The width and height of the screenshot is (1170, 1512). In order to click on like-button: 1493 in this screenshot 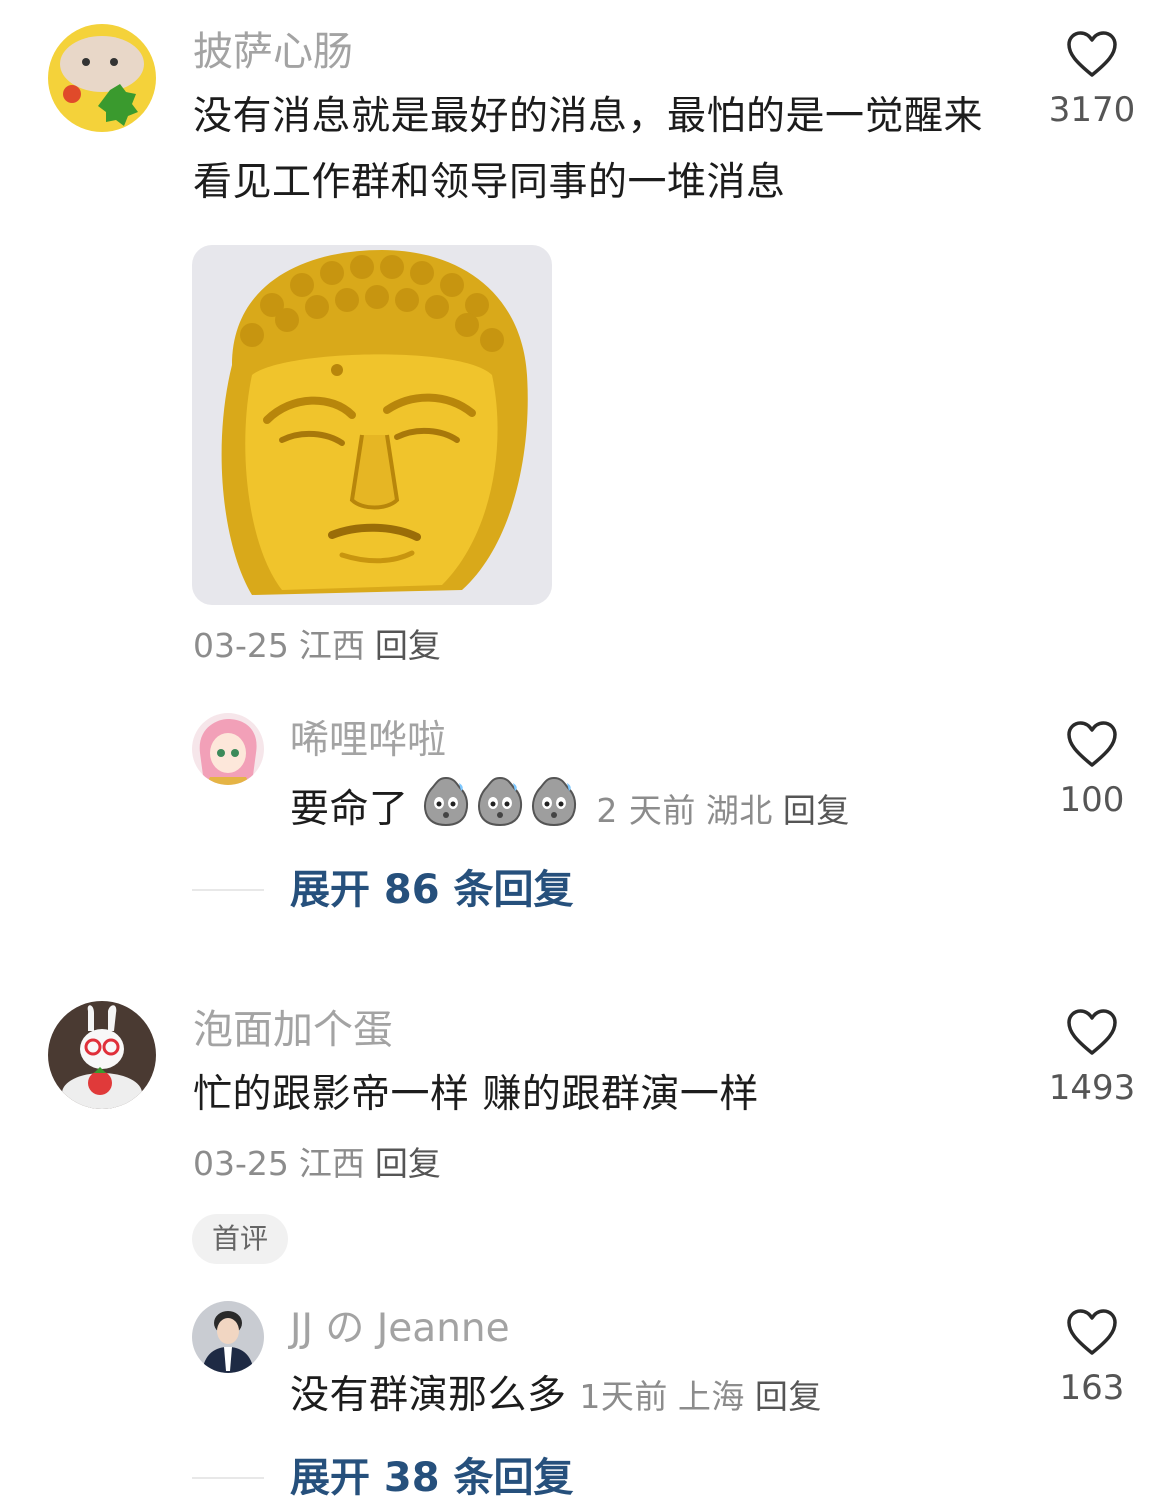, I will do `click(1092, 1058)`.